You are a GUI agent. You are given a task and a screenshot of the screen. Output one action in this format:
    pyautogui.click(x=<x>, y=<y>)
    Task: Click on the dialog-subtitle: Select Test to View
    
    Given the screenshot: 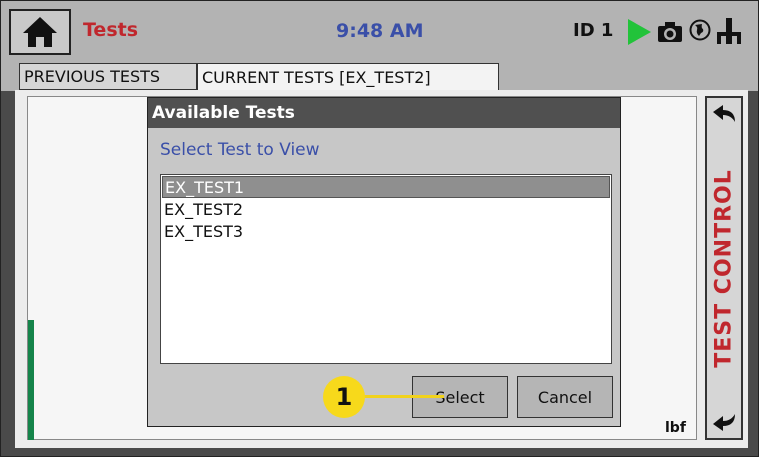 What is the action you would take?
    pyautogui.click(x=240, y=150)
    